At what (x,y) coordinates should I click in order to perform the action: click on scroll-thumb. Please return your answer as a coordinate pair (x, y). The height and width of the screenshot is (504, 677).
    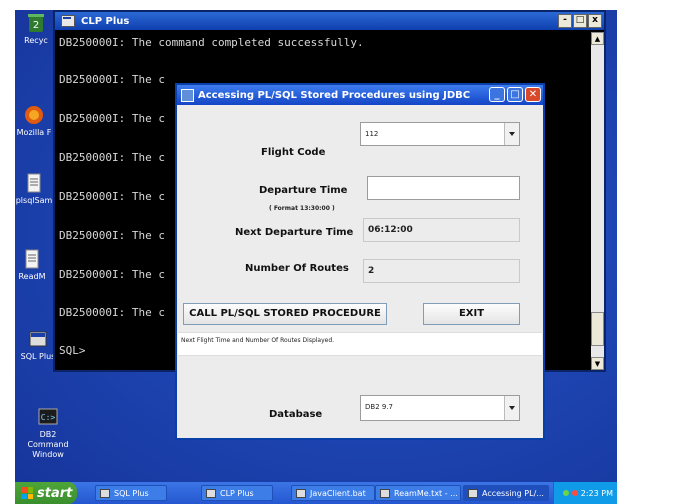
    Looking at the image, I should click on (597, 329).